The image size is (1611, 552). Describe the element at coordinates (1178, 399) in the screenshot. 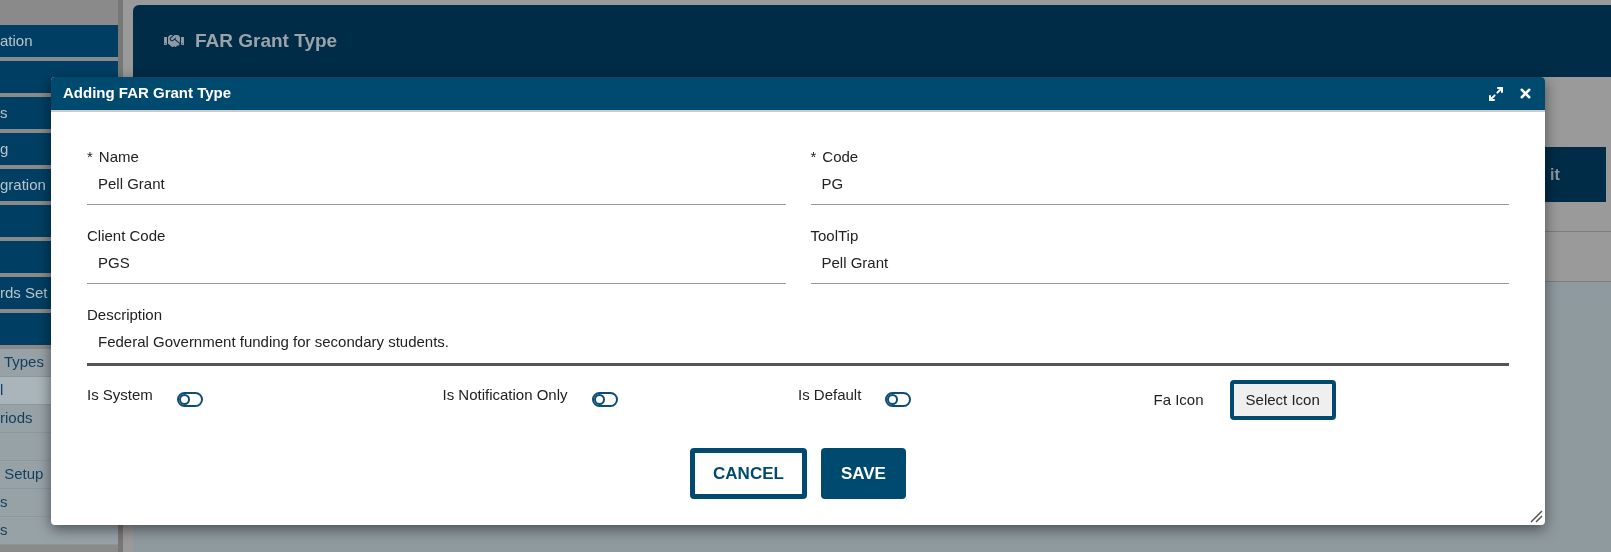

I see `icon-label: Fa Icon` at that location.